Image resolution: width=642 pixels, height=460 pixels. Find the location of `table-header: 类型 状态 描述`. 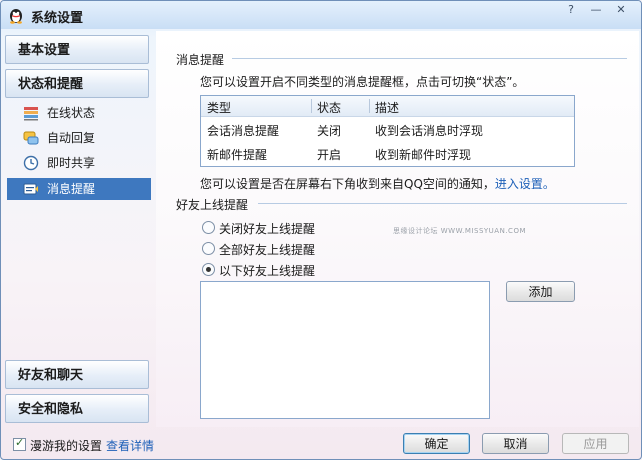

table-header: 类型 状态 描述 is located at coordinates (387, 106).